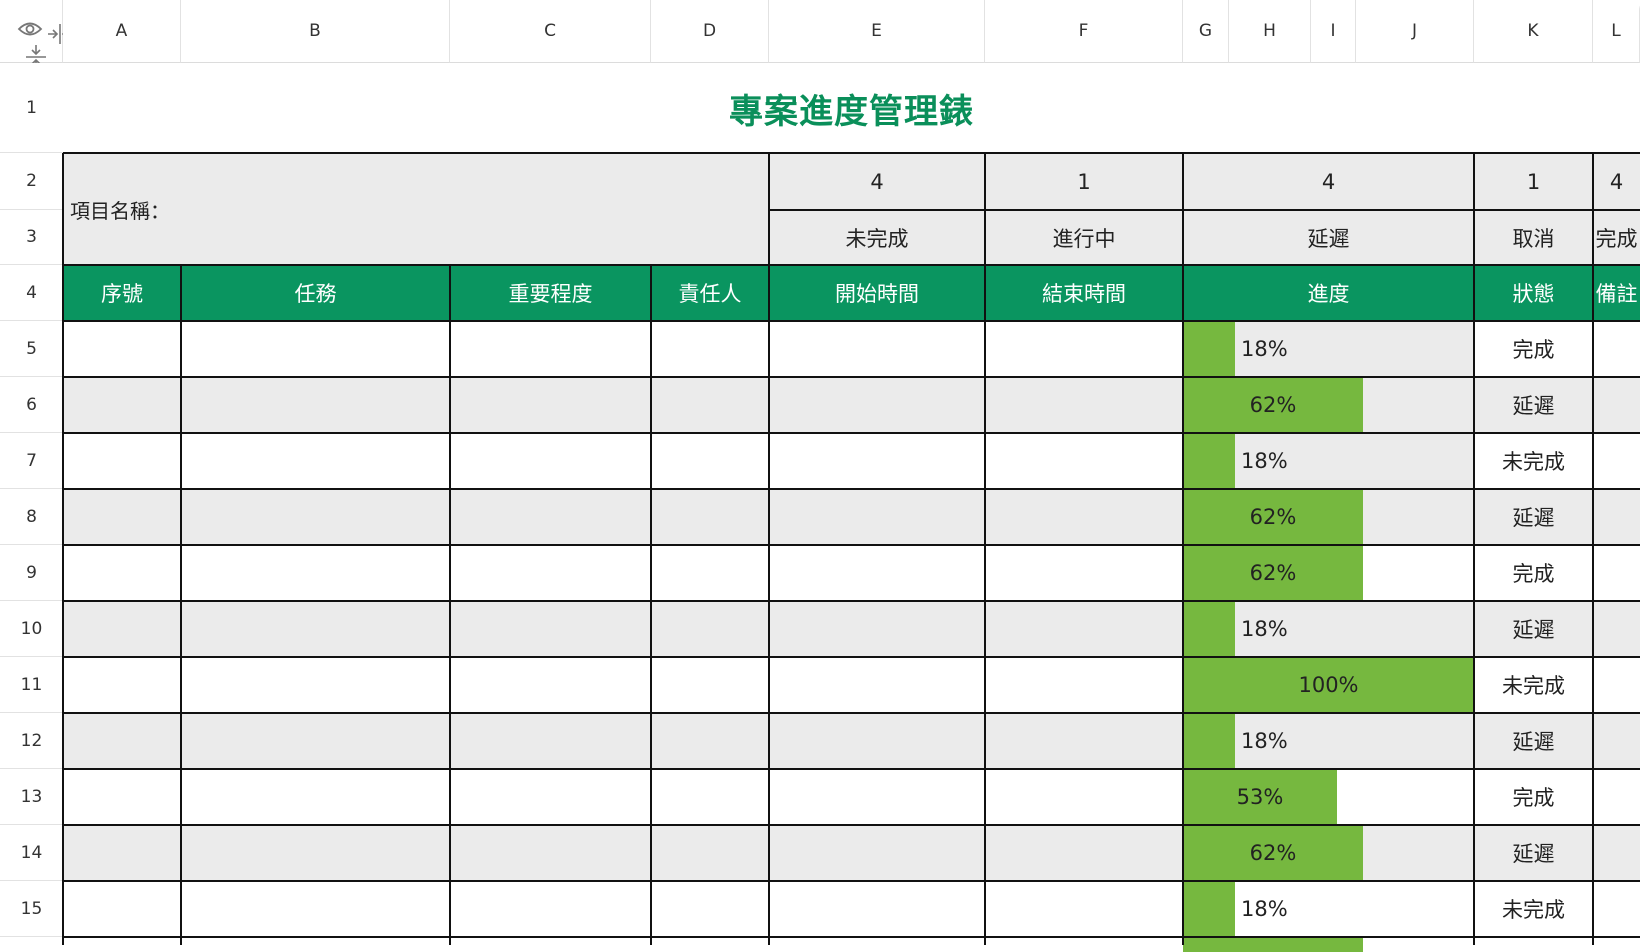 The width and height of the screenshot is (1640, 952). I want to click on select-all-corner, so click(36, 34).